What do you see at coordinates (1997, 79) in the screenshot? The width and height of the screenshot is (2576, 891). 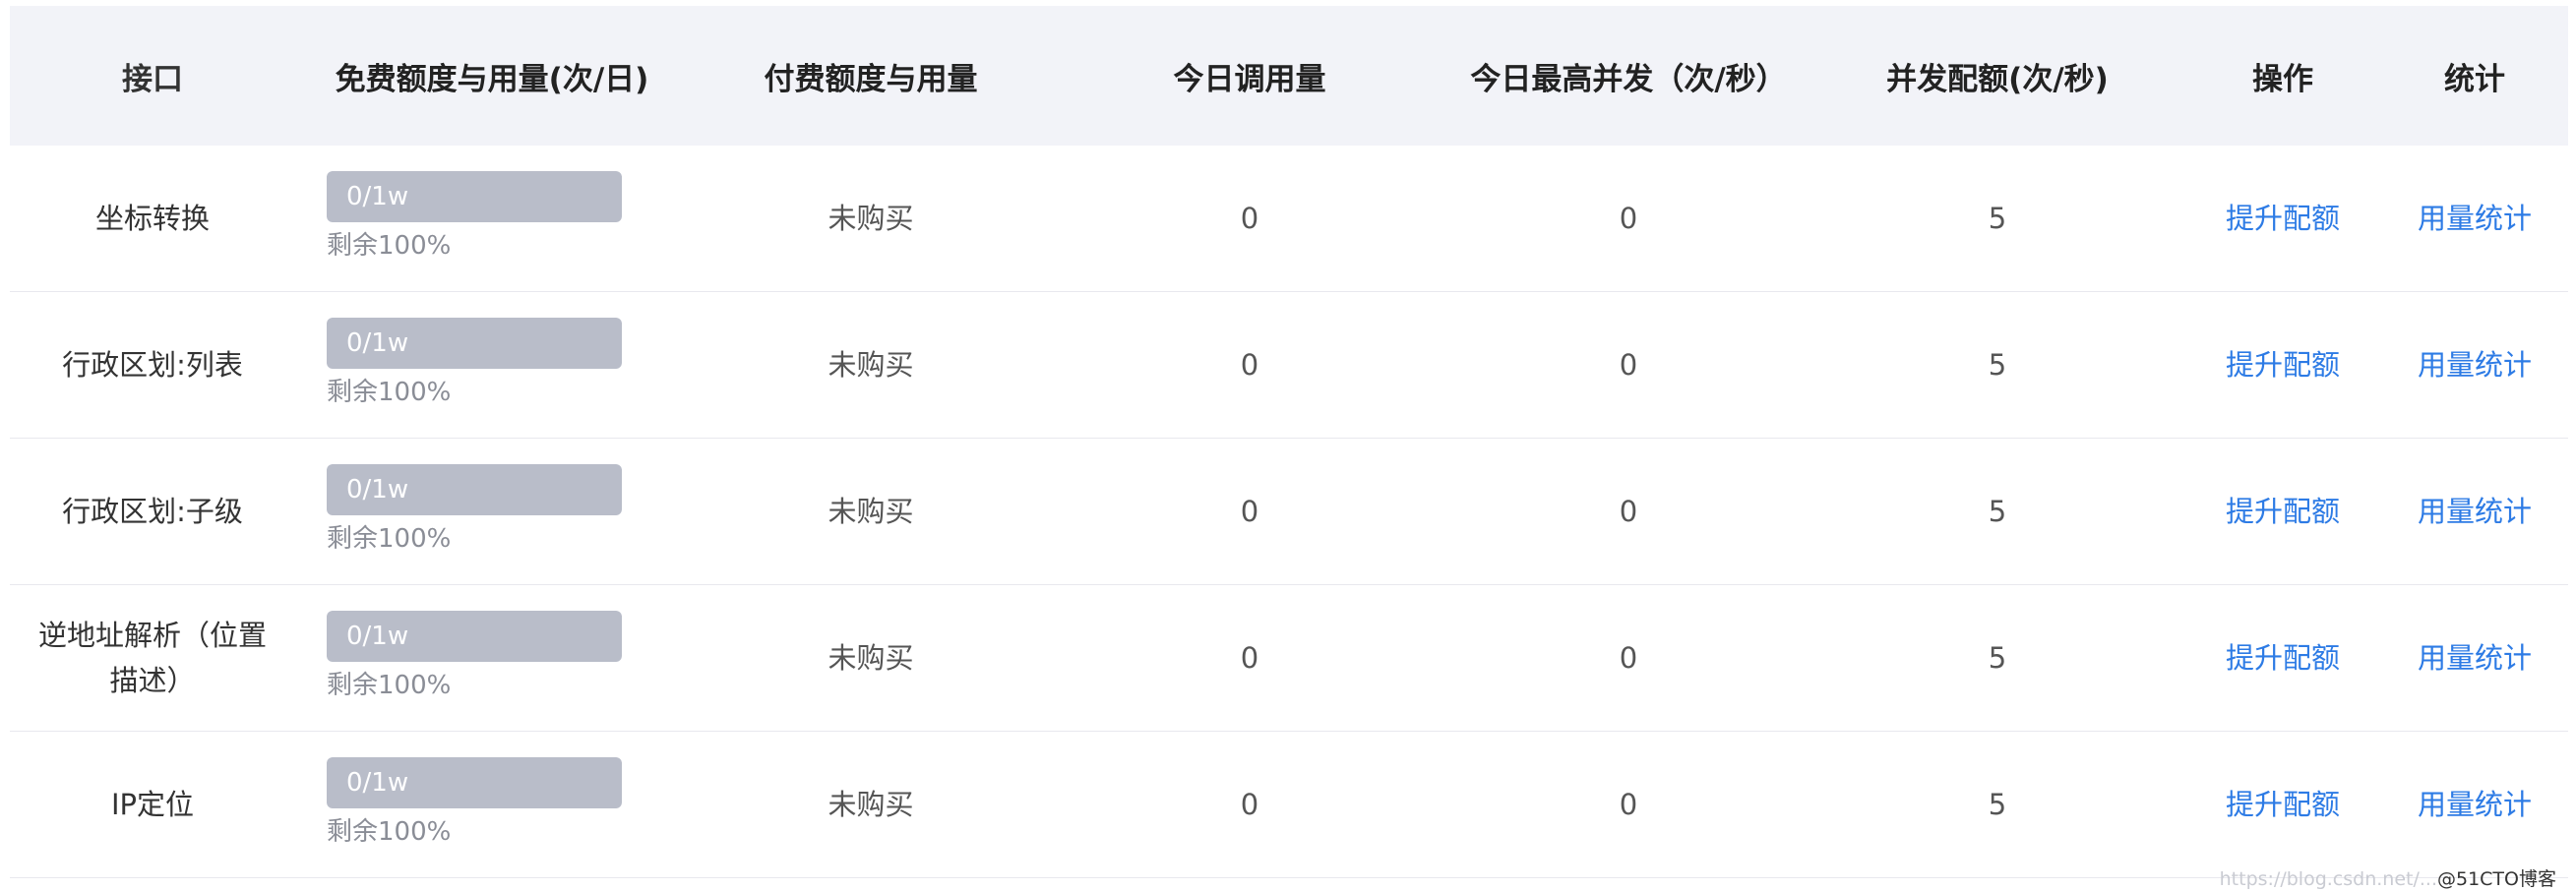 I see `header-concurrency-quota: 并发配额(次/秒)` at bounding box center [1997, 79].